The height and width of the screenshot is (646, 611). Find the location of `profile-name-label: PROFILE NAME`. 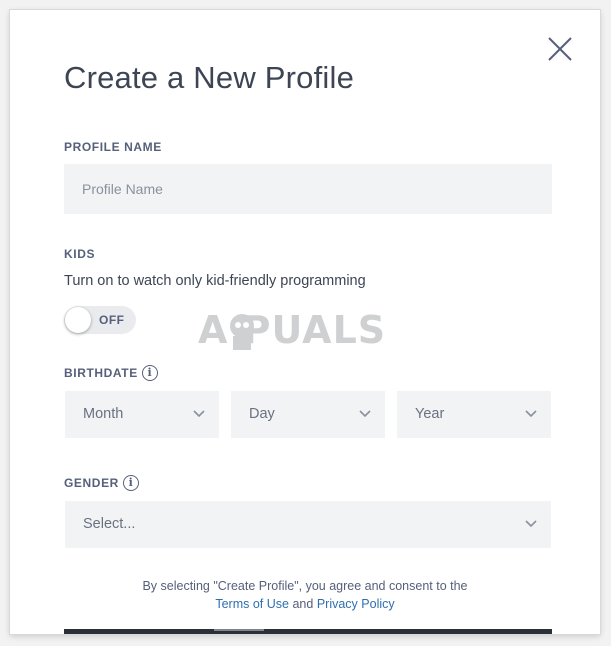

profile-name-label: PROFILE NAME is located at coordinates (113, 147).